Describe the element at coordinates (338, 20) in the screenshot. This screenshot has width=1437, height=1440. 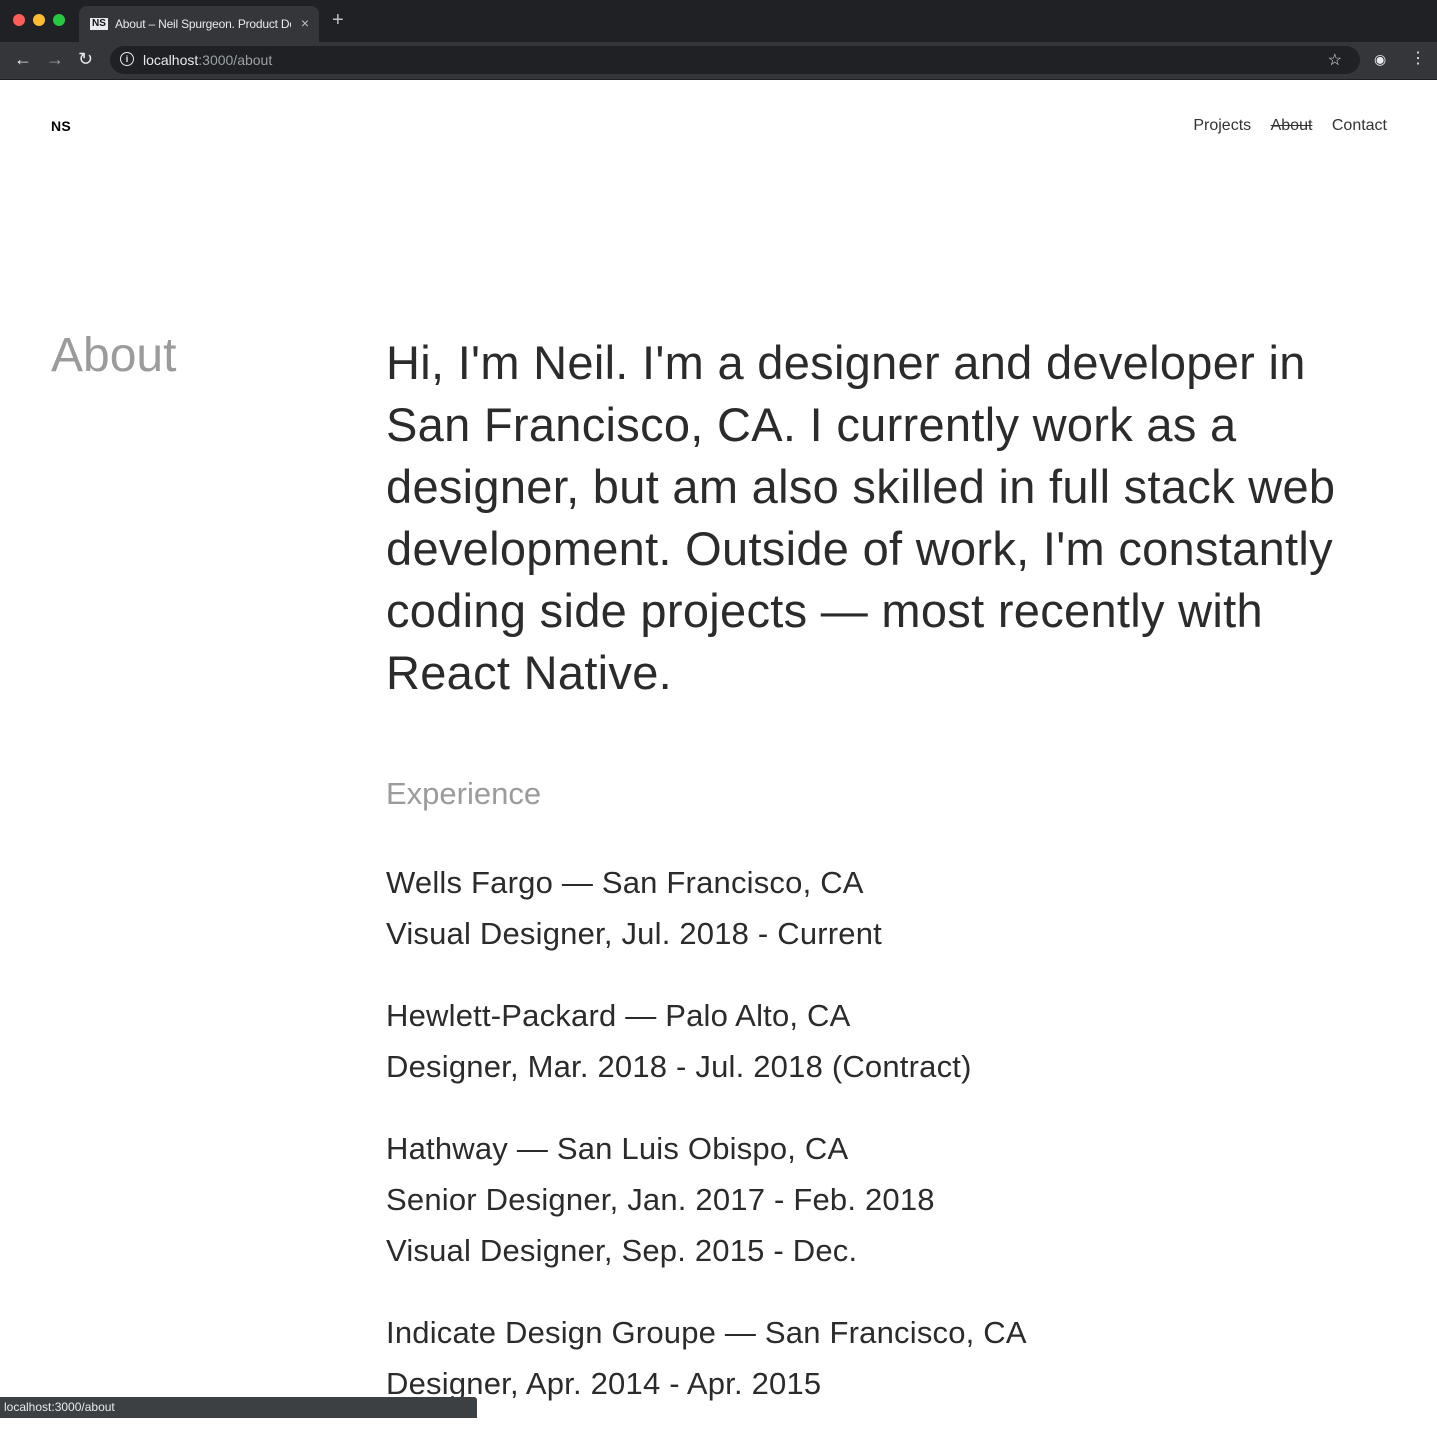
I see `new-tab-button: +` at that location.